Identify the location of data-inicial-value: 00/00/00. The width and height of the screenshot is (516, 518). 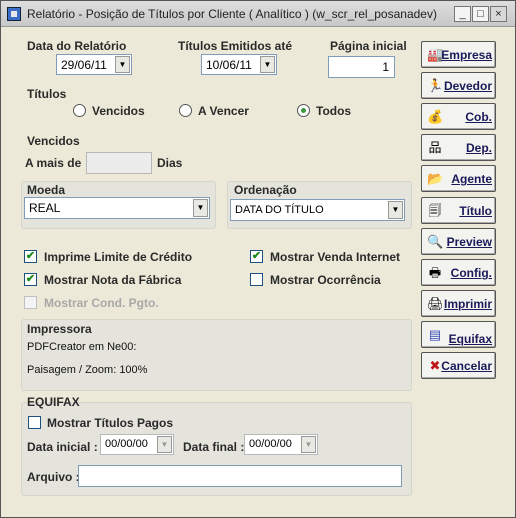
(126, 444).